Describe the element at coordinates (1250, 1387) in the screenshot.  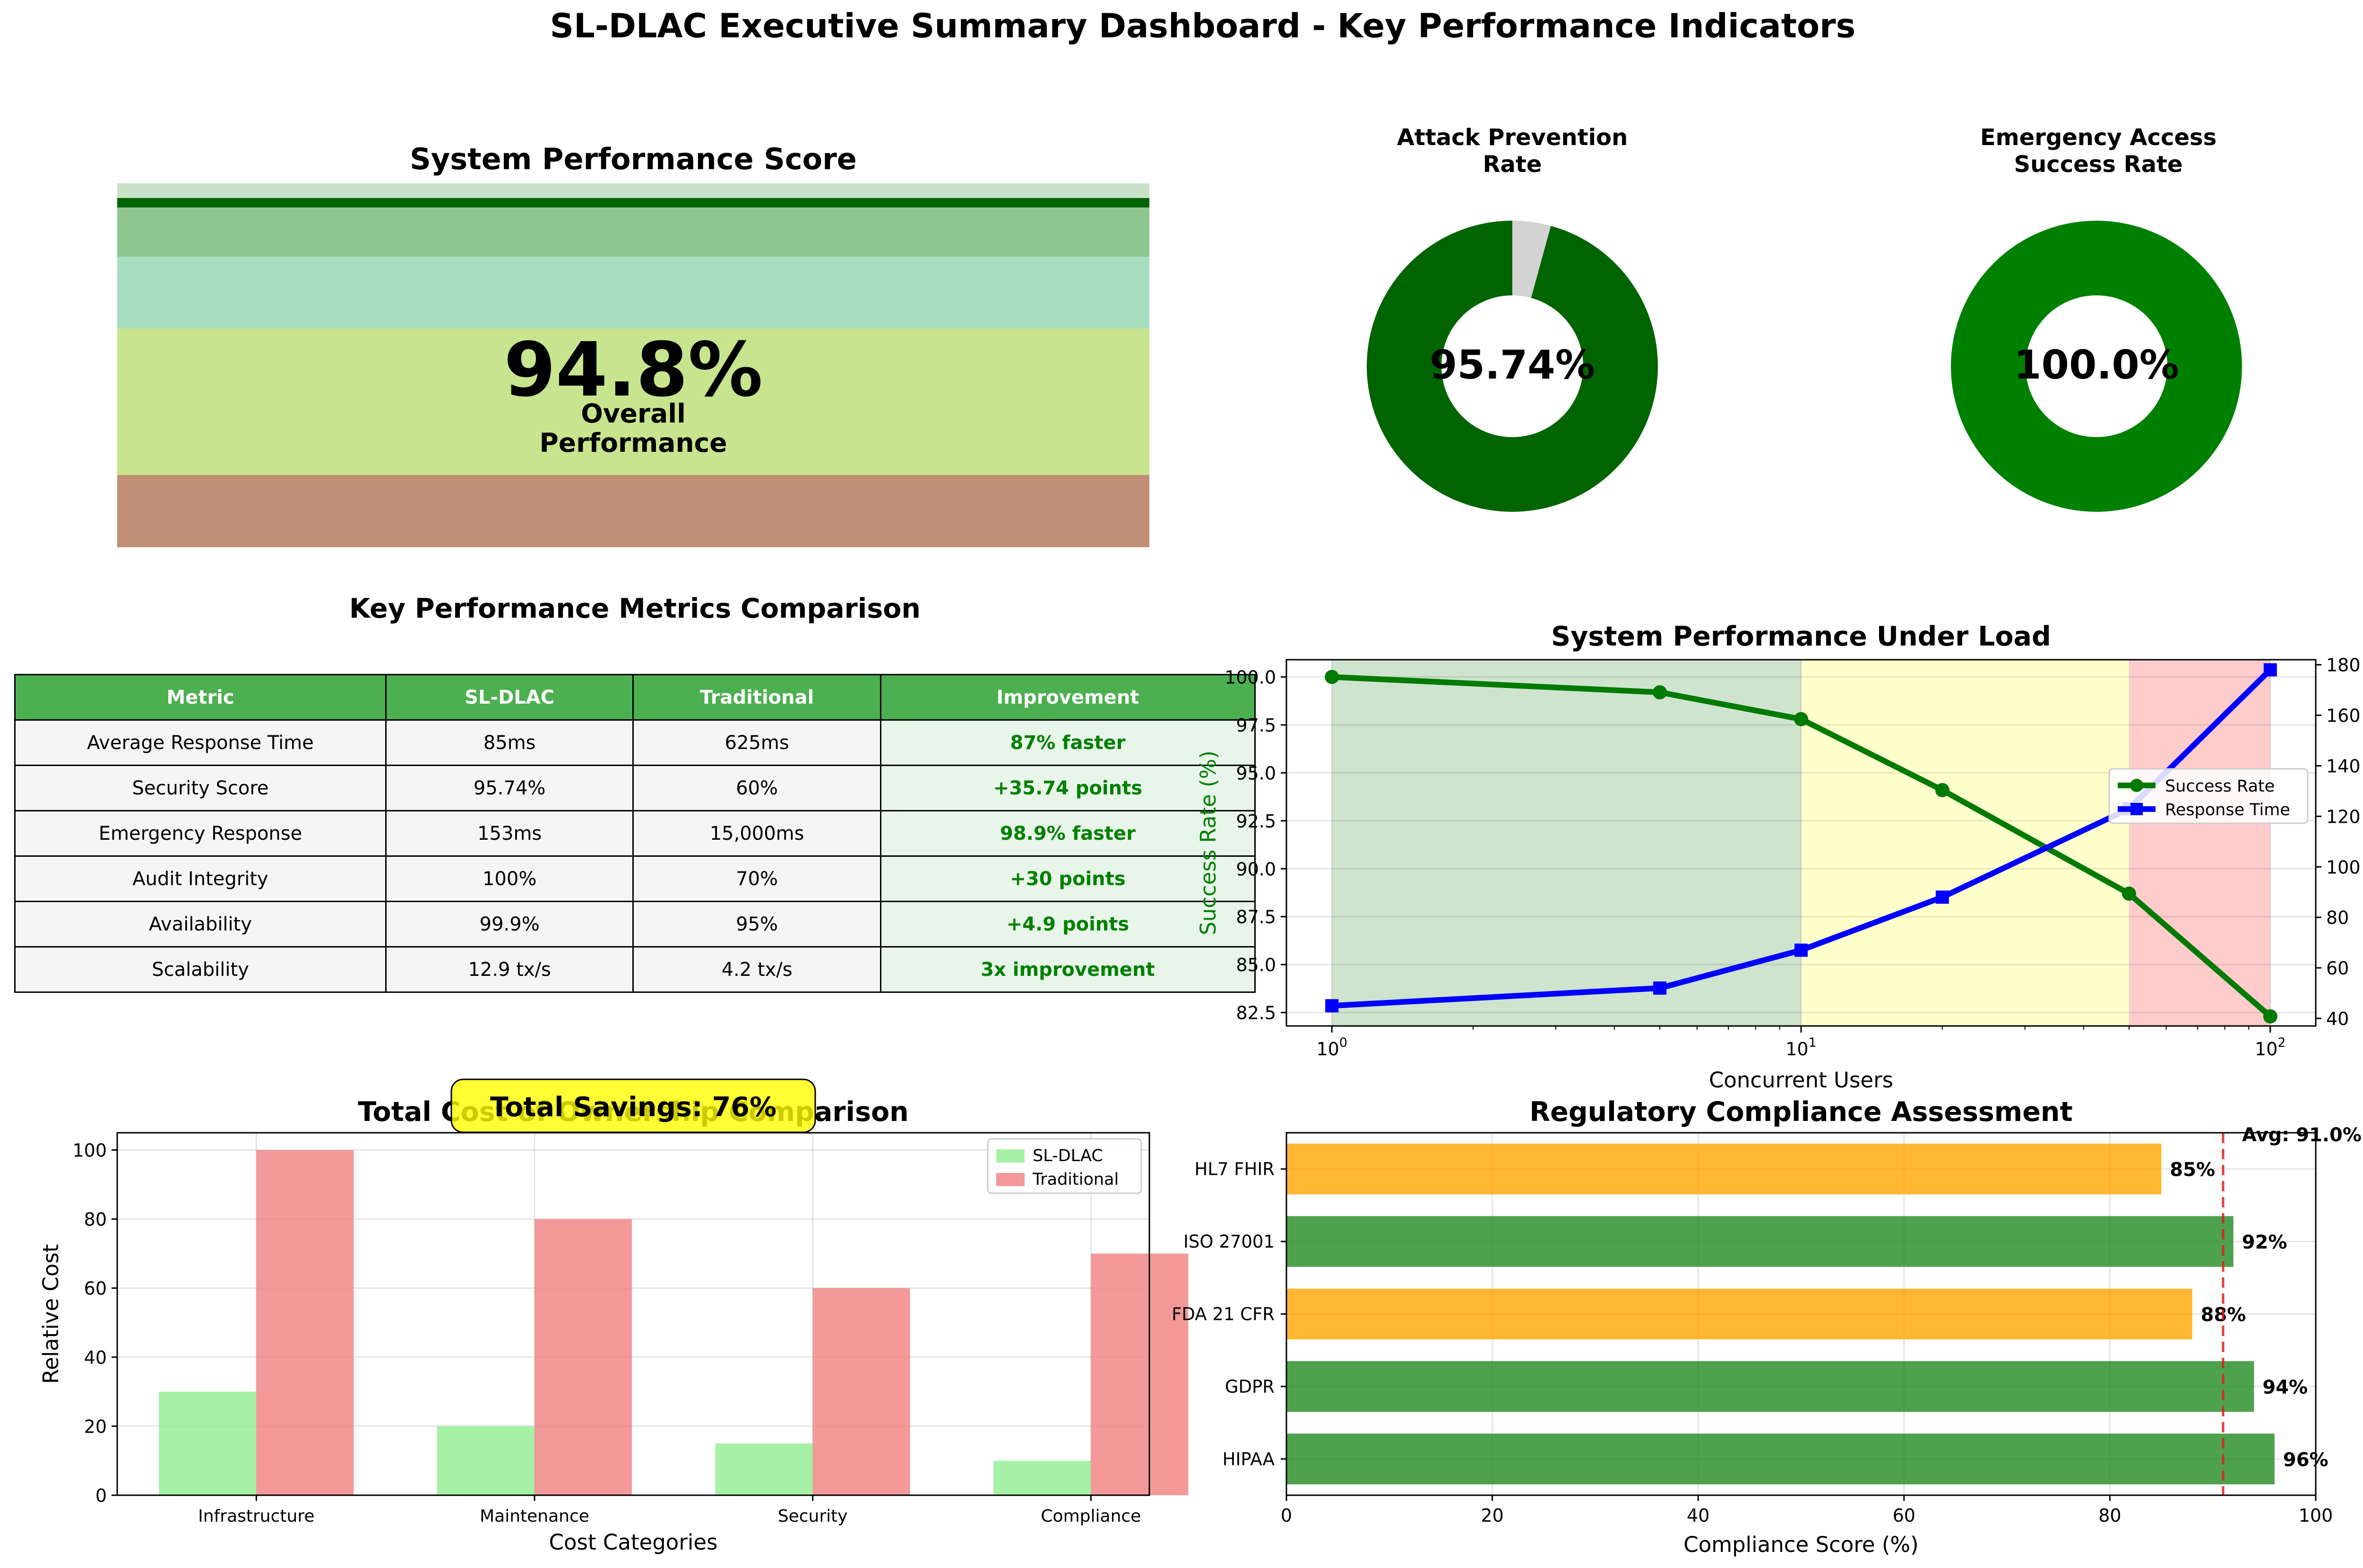
I see `compliance-ytick-label: GDPR` at that location.